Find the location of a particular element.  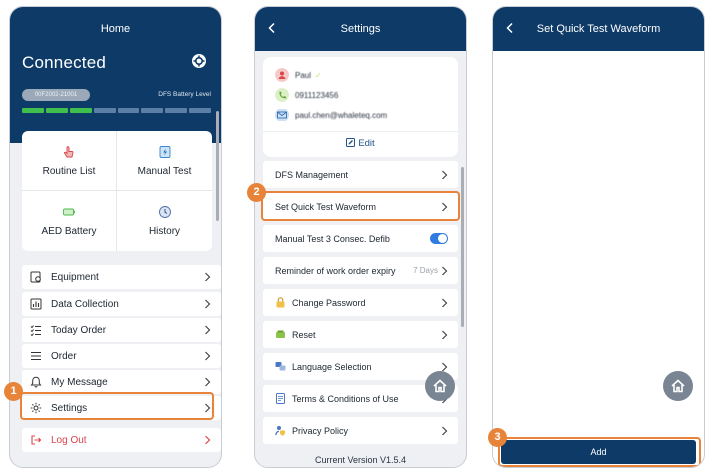

profile-name-row: Paul ✓ is located at coordinates (298, 75).